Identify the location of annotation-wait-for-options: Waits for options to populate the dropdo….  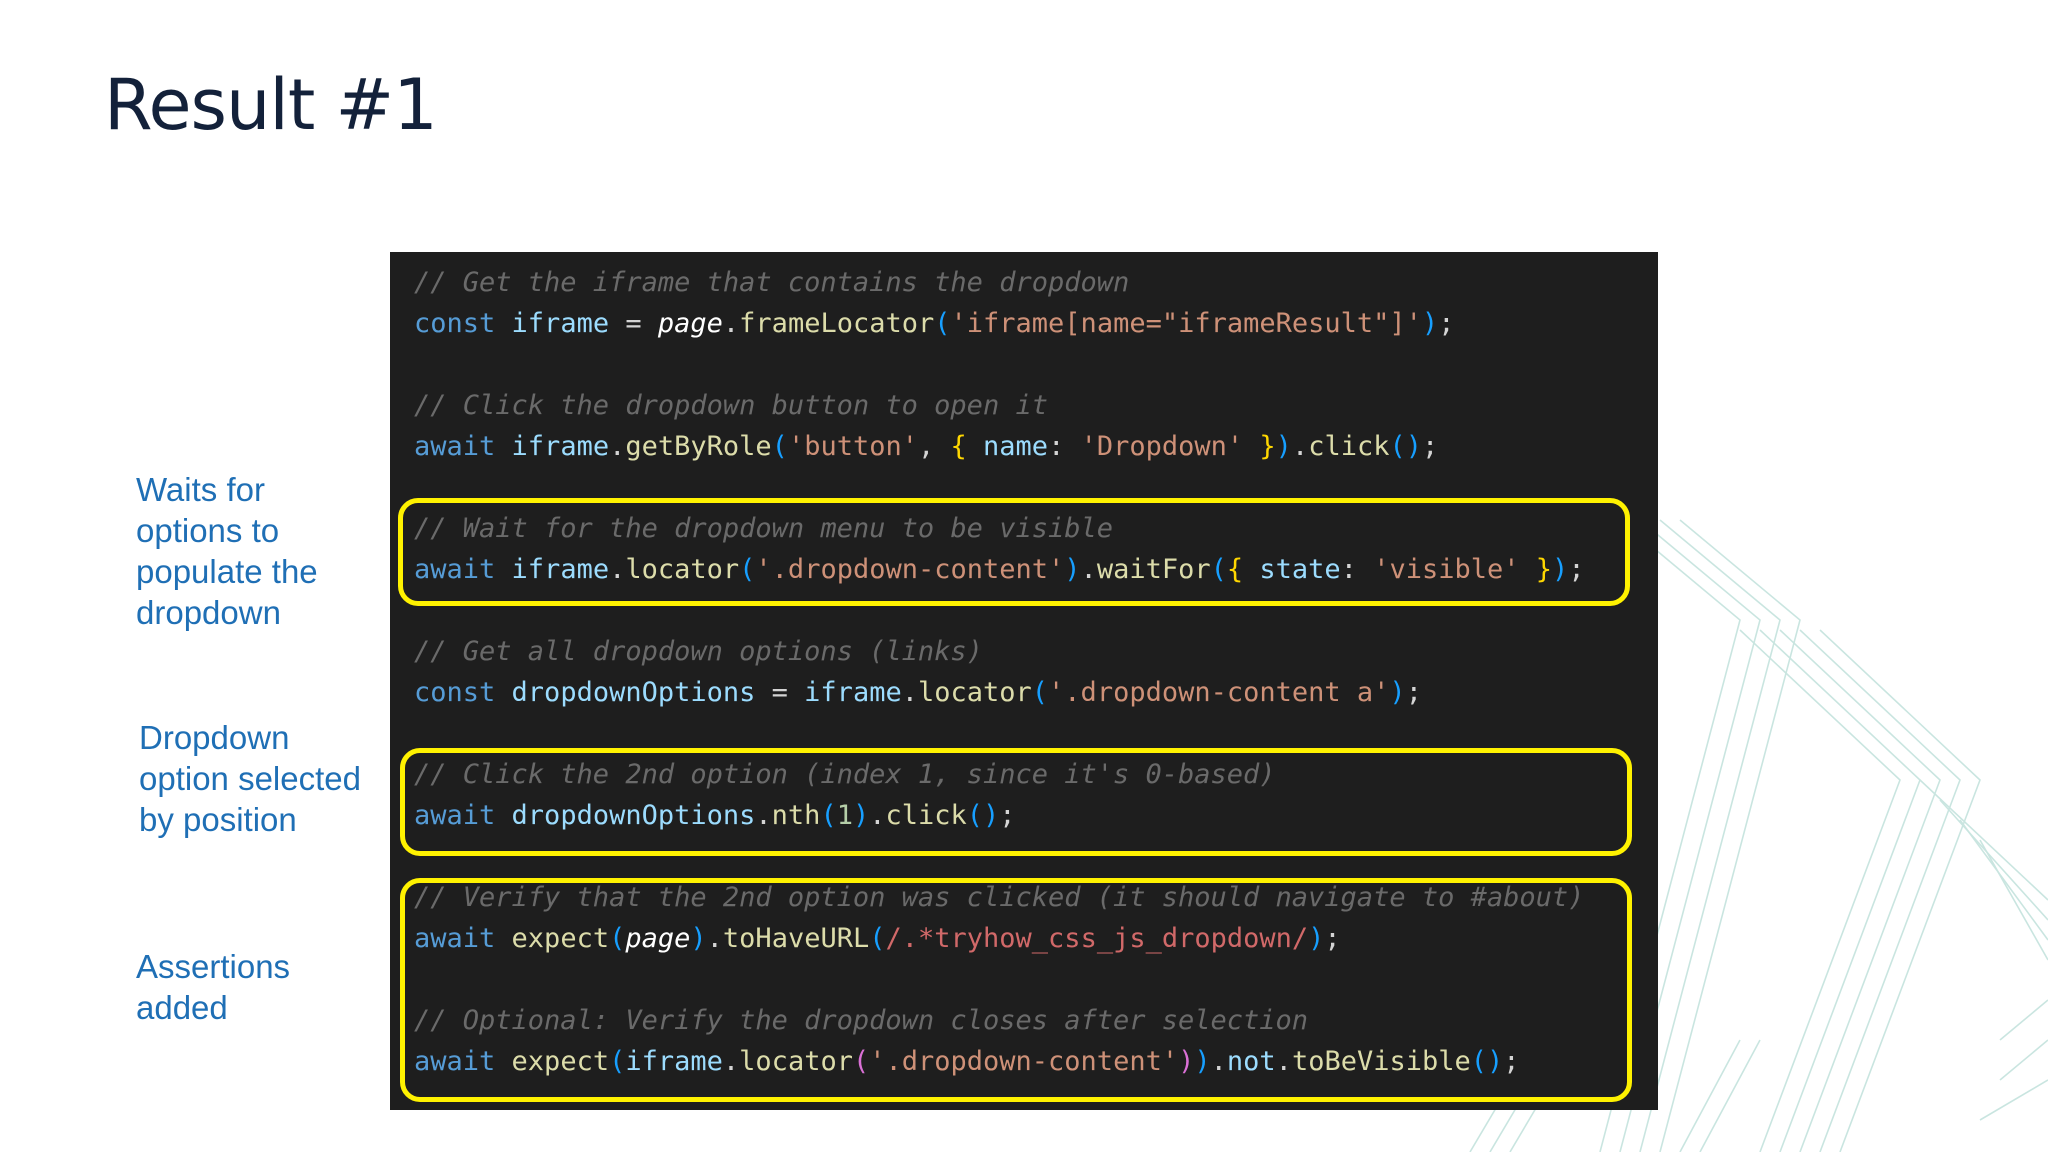
(227, 551).